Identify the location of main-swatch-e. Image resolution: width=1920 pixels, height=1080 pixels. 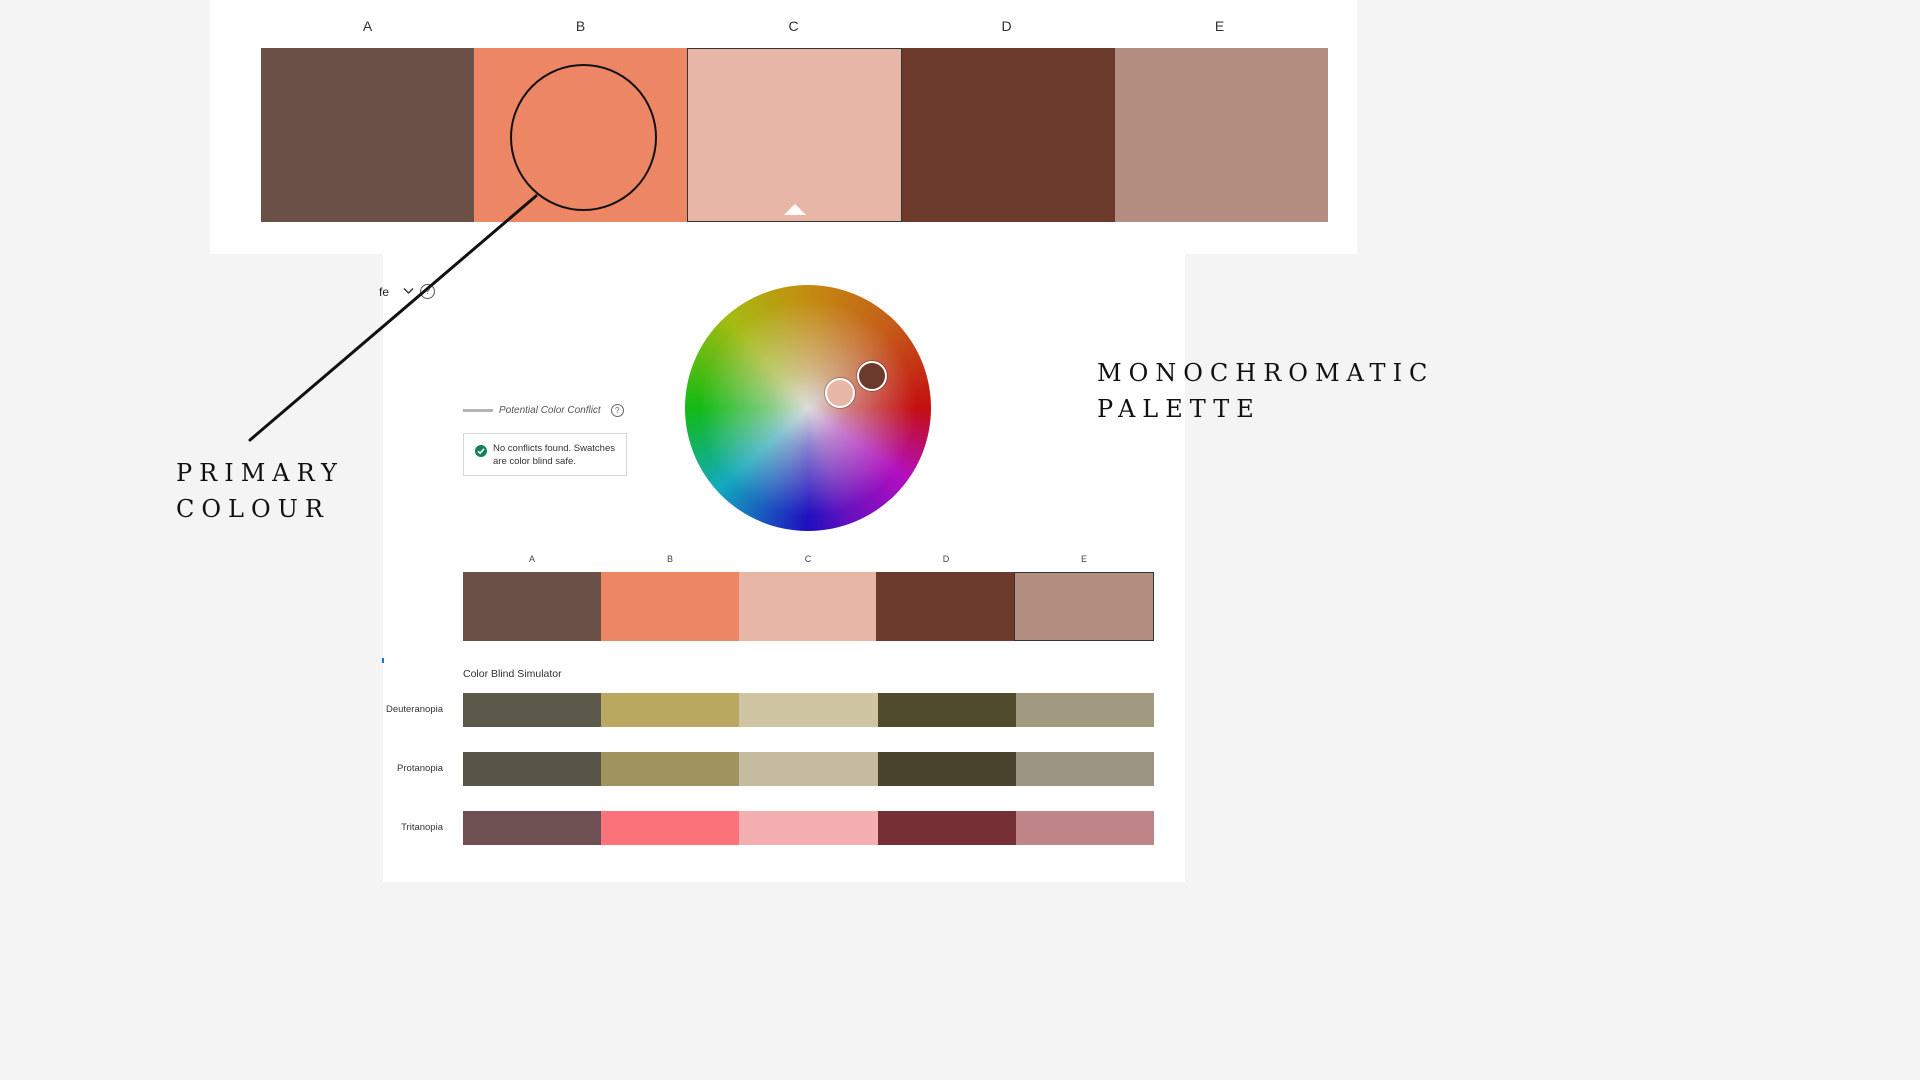
(1084, 606).